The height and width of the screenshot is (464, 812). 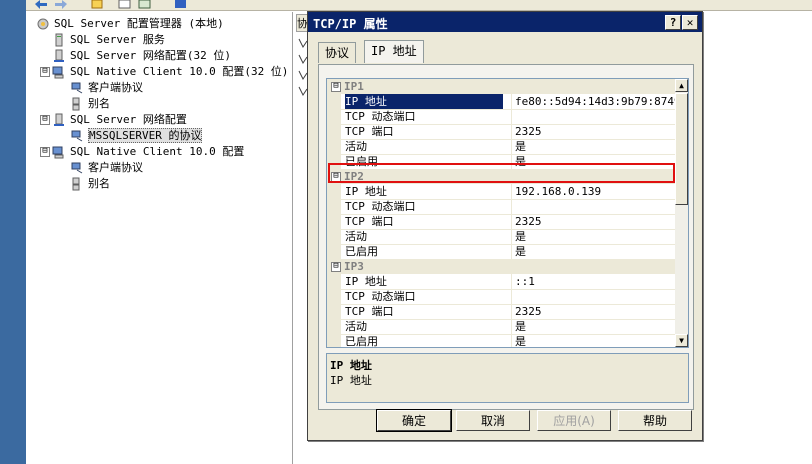 What do you see at coordinates (369, 221) in the screenshot?
I see `prop-name: TCP 端口` at bounding box center [369, 221].